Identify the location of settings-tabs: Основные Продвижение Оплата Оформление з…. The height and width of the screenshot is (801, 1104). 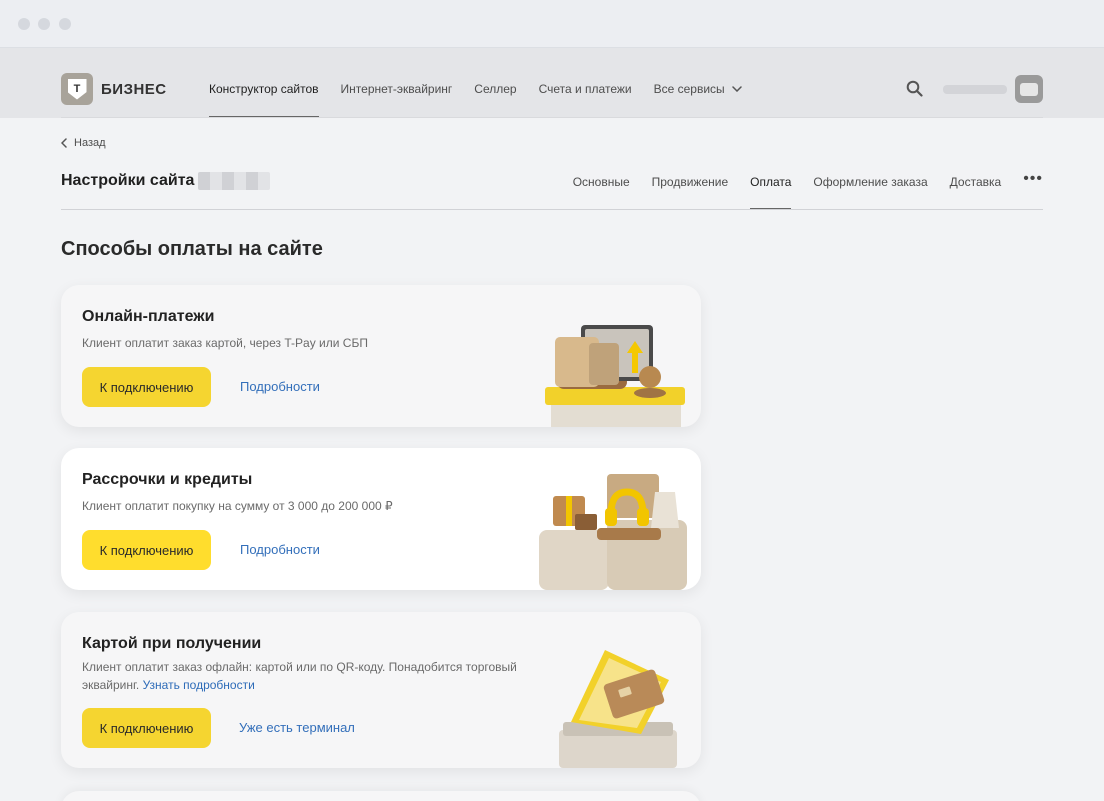
(808, 185).